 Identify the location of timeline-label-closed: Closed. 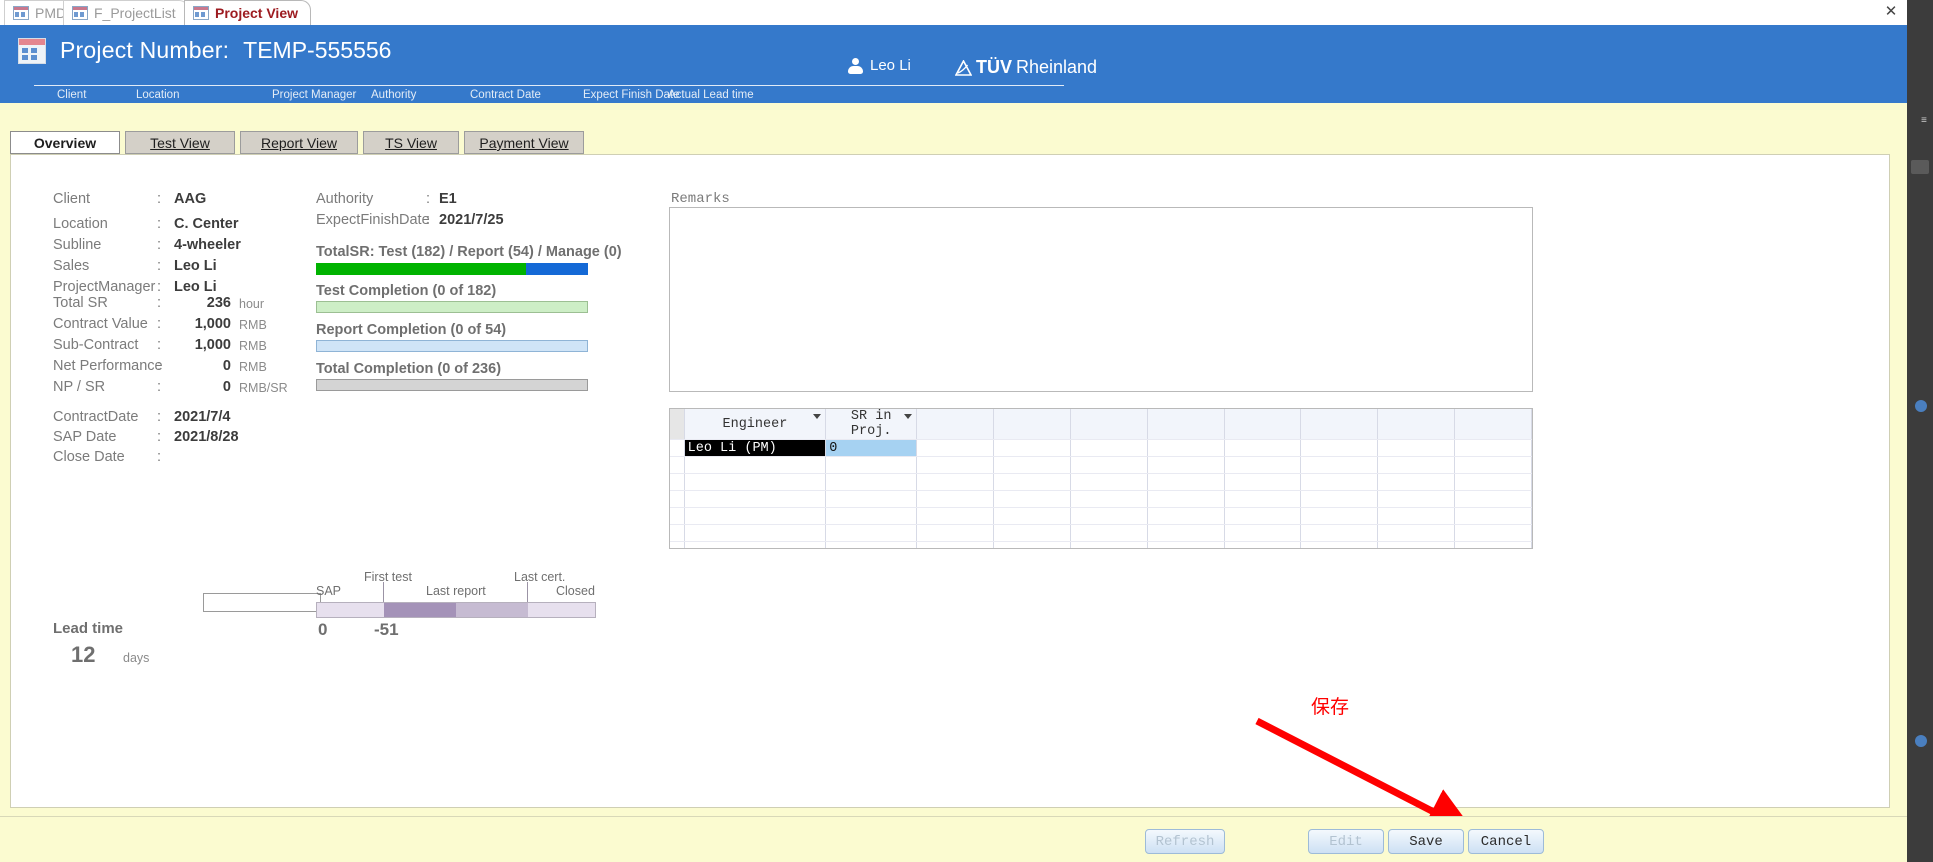
(575, 591).